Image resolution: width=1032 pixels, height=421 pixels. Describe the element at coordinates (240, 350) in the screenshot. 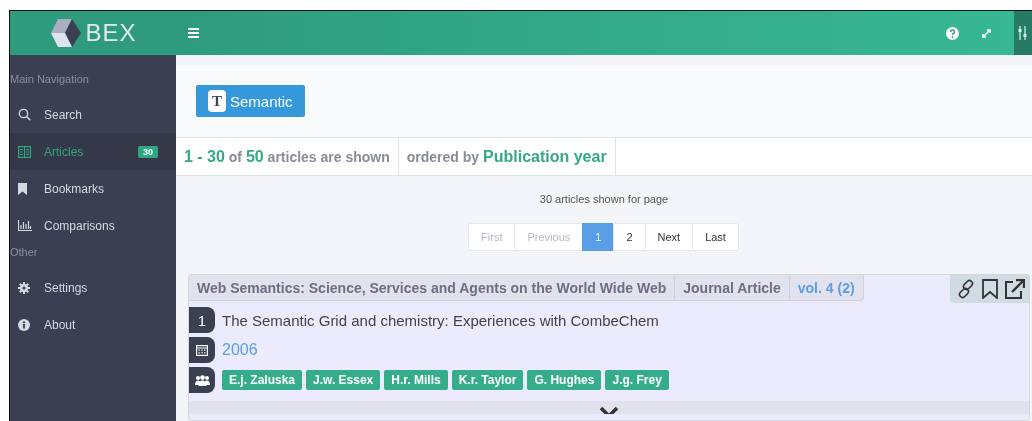

I see `publication-year: 2006` at that location.